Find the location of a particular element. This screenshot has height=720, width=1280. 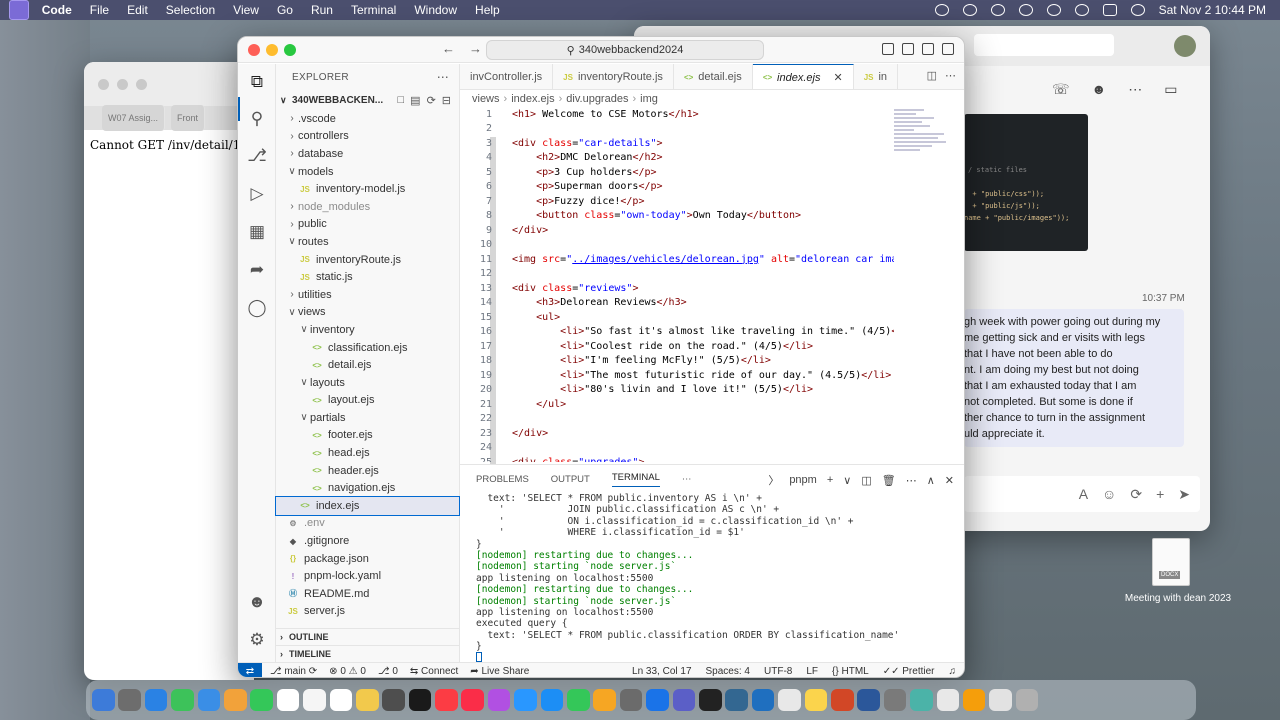

toggle-panel-icon is located at coordinates (908, 49).